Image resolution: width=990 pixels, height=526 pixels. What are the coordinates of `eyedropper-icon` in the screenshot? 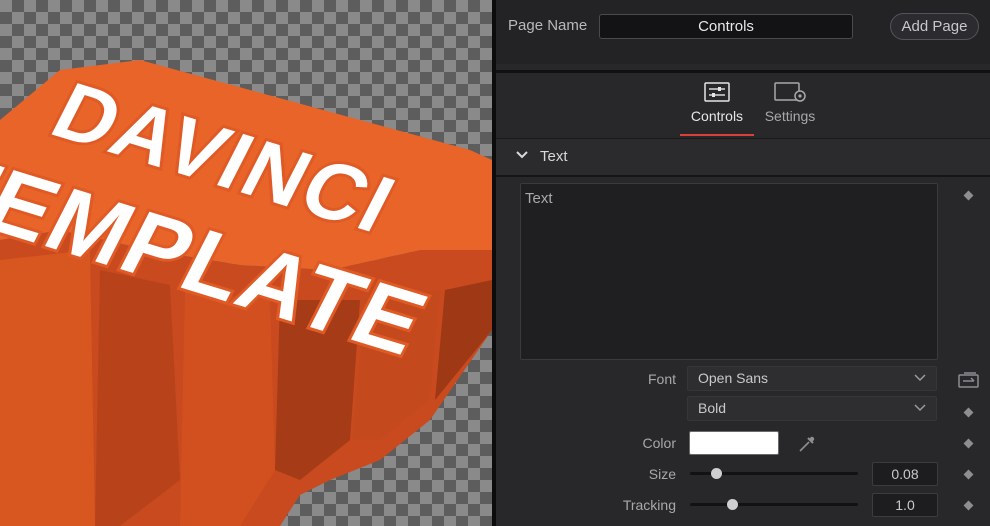 It's located at (807, 444).